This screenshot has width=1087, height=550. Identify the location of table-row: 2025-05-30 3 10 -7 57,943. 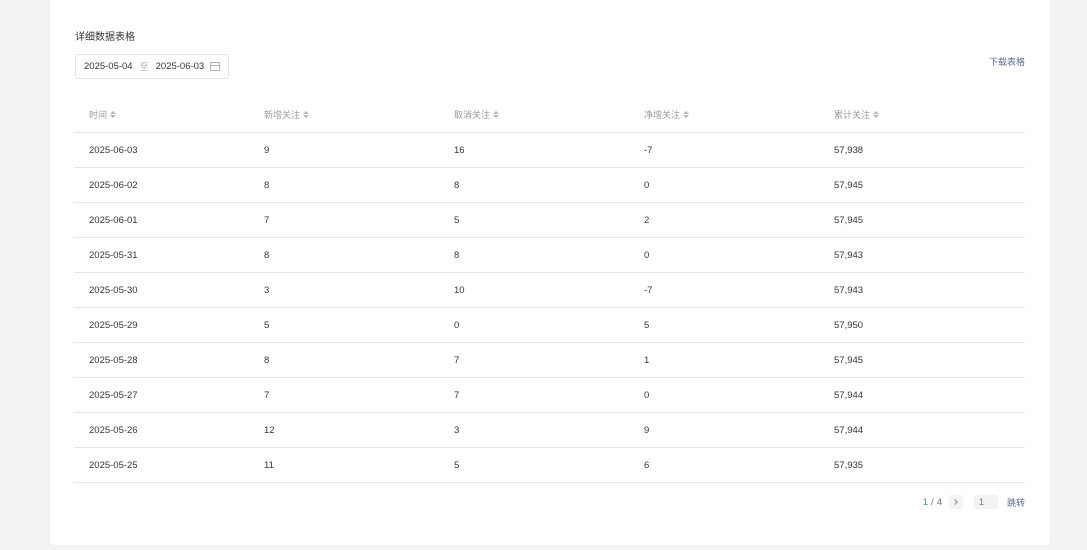
(549, 290).